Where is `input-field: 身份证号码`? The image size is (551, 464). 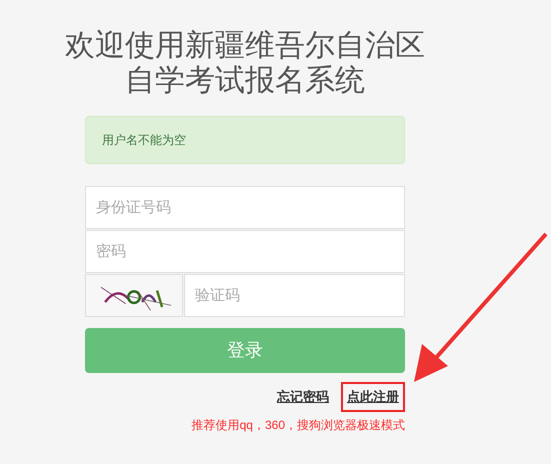 input-field: 身份证号码 is located at coordinates (245, 207).